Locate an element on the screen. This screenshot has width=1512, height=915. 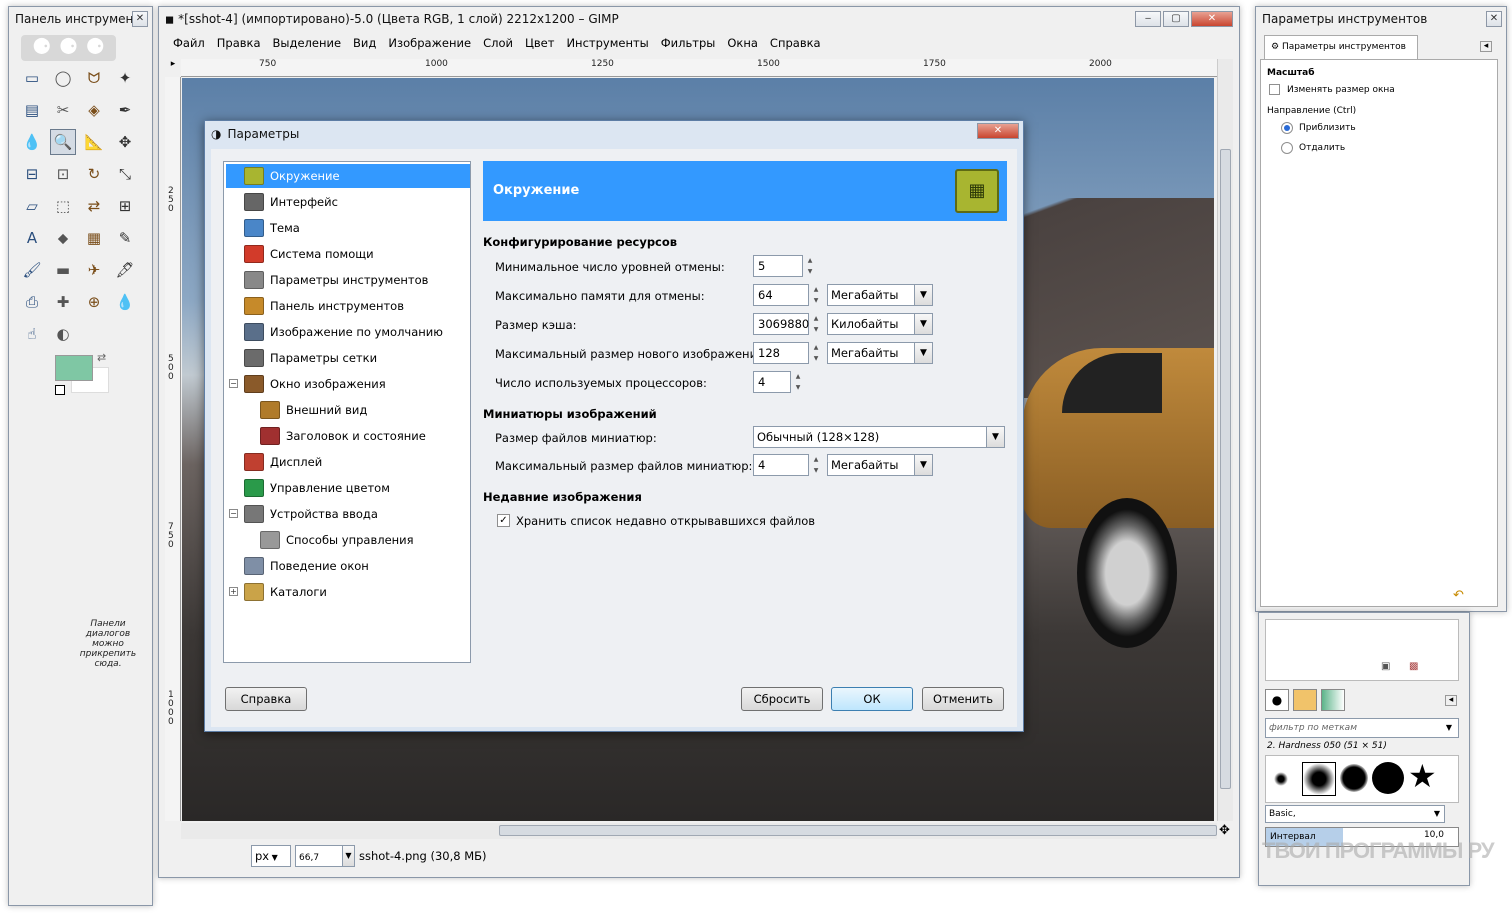
menu-item-0: Файл is located at coordinates (189, 43).